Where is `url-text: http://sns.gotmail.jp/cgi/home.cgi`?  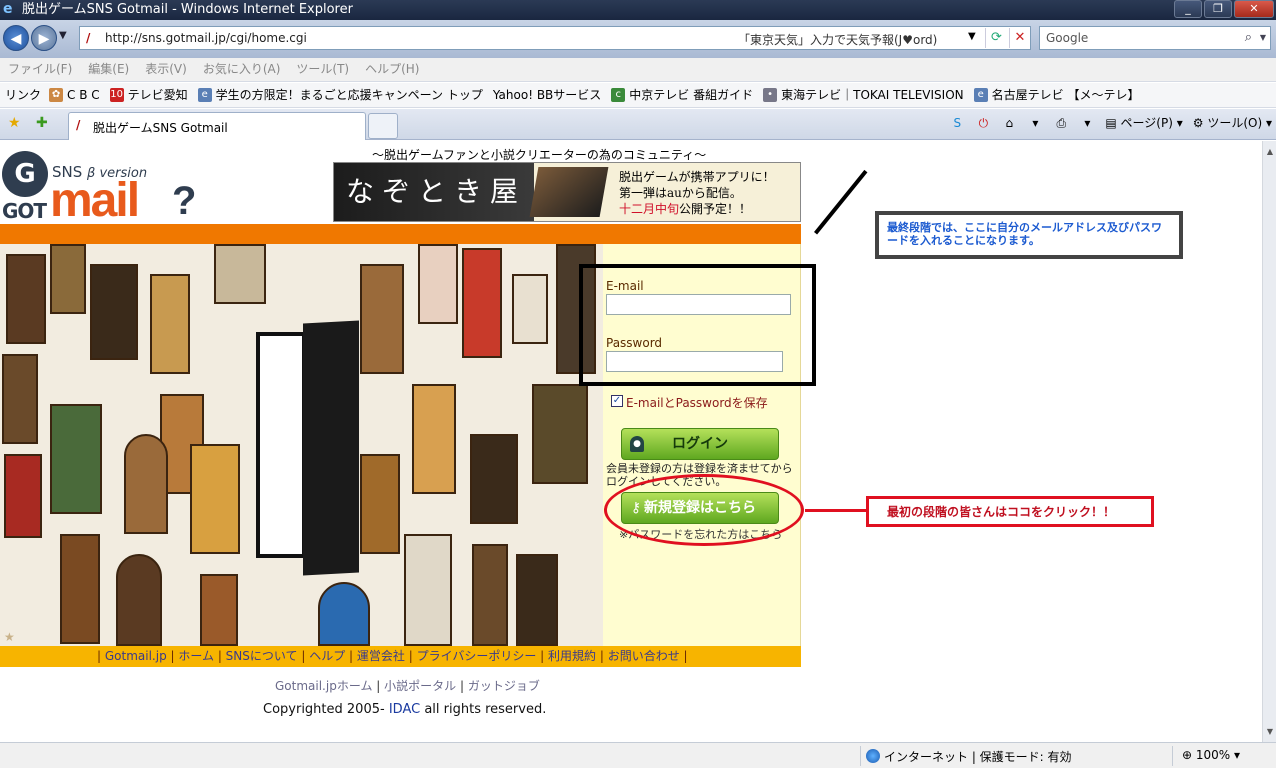
url-text: http://sns.gotmail.jp/cgi/home.cgi is located at coordinates (206, 38).